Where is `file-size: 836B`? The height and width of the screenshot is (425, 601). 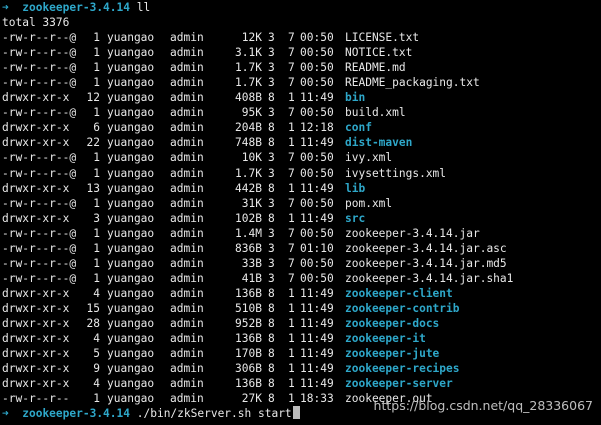
file-size: 836B is located at coordinates (248, 248).